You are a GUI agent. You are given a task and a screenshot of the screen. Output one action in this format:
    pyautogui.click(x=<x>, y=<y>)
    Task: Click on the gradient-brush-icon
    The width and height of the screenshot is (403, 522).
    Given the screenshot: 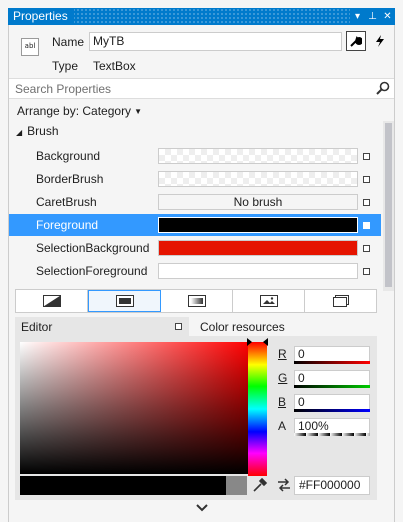 What is the action you would take?
    pyautogui.click(x=196, y=301)
    